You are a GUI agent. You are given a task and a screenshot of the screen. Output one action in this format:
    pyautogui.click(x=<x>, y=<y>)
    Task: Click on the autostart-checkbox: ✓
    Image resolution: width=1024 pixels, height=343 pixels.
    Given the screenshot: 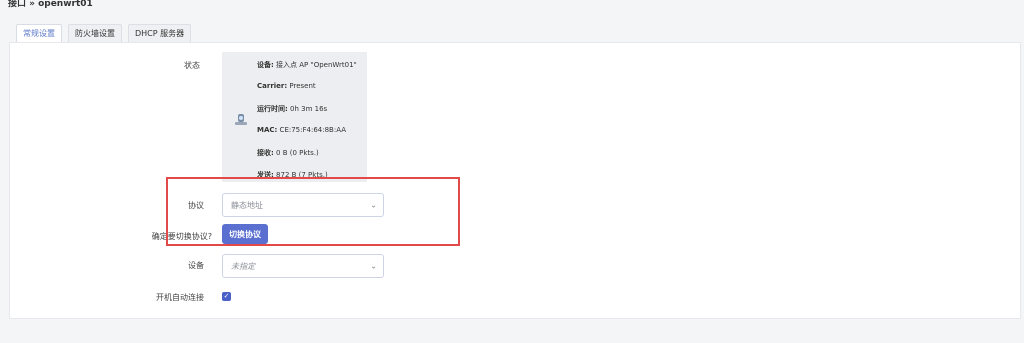 What is the action you would take?
    pyautogui.click(x=226, y=296)
    